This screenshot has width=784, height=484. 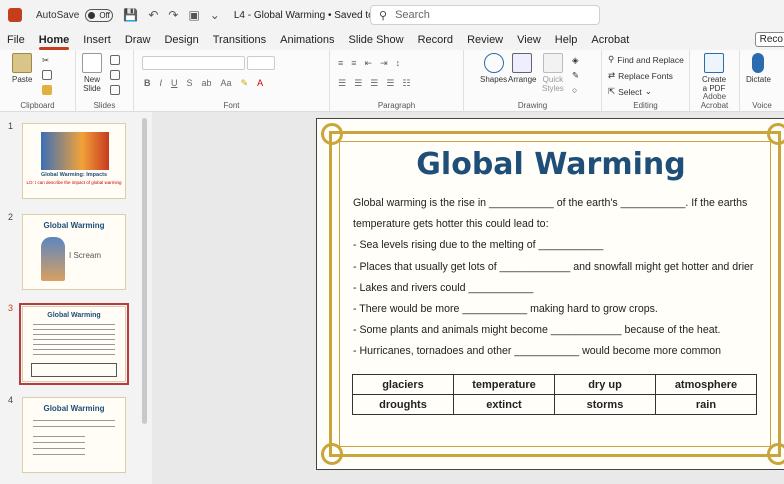 What do you see at coordinates (485, 42) in the screenshot?
I see `tab-review: Review` at bounding box center [485, 42].